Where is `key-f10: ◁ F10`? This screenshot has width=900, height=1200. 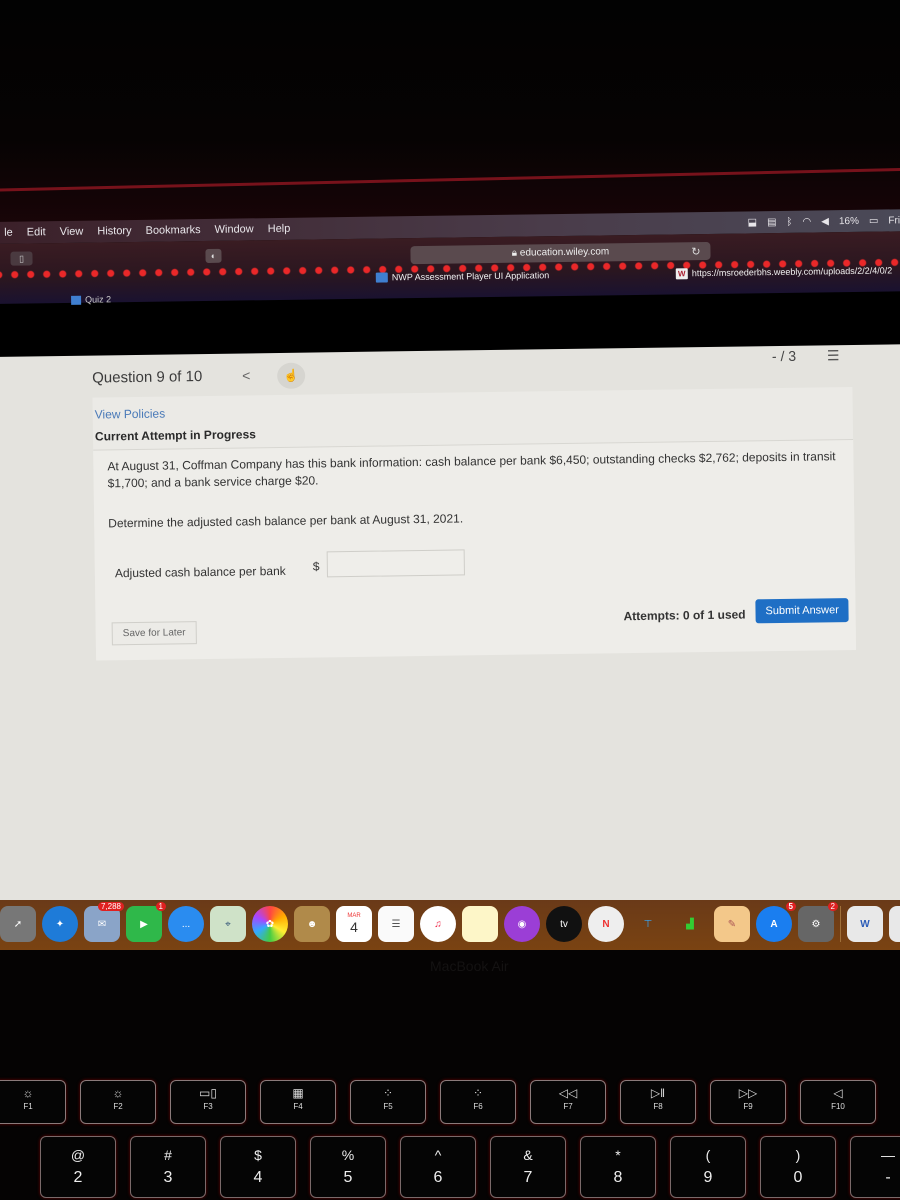
key-f10: ◁ F10 is located at coordinates (838, 1102).